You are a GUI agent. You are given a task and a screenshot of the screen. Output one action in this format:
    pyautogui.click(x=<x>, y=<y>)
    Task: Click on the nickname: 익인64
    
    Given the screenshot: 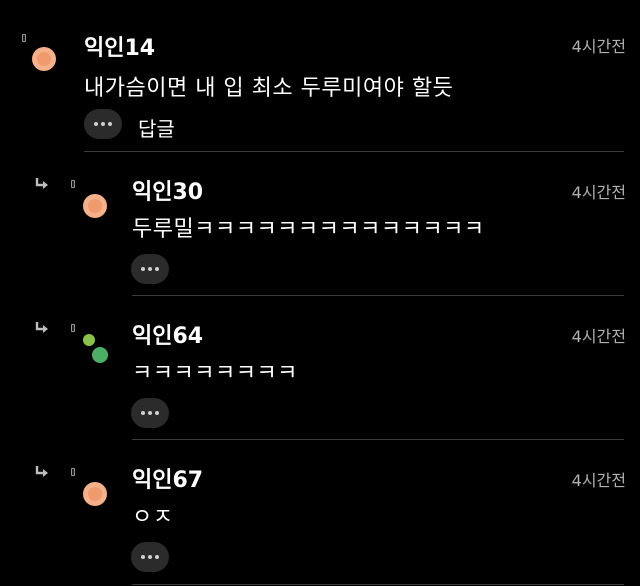 What is the action you would take?
    pyautogui.click(x=167, y=334)
    